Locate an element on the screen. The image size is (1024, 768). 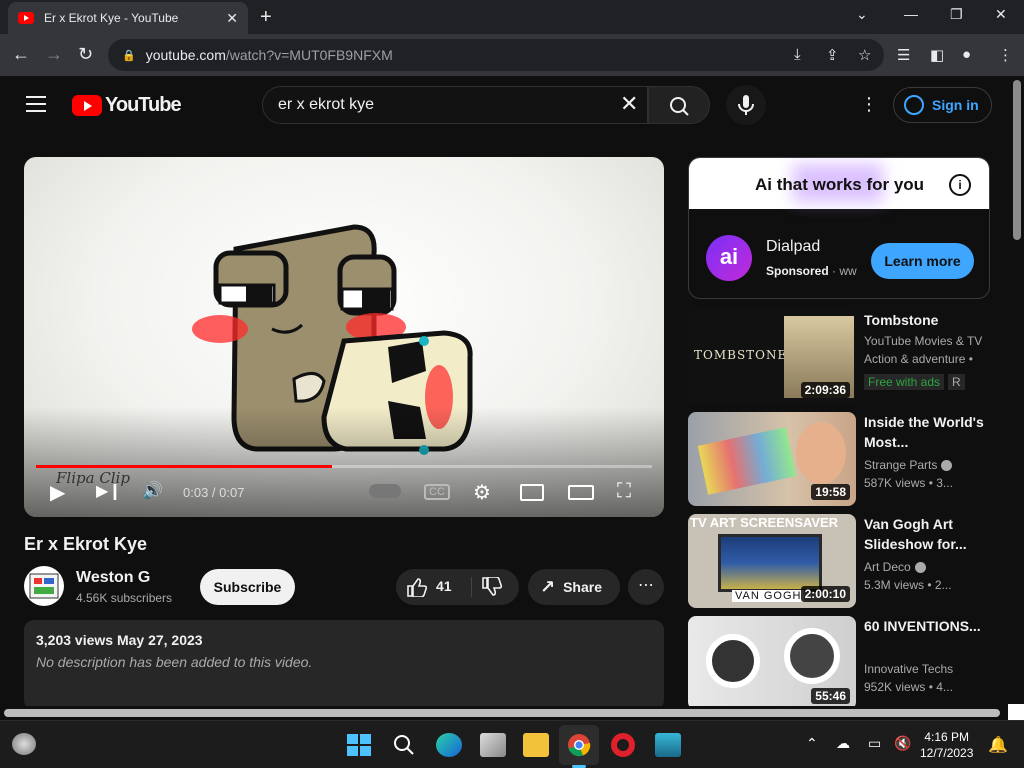
free-with-ads-badge: Free with ads is located at coordinates (904, 382).